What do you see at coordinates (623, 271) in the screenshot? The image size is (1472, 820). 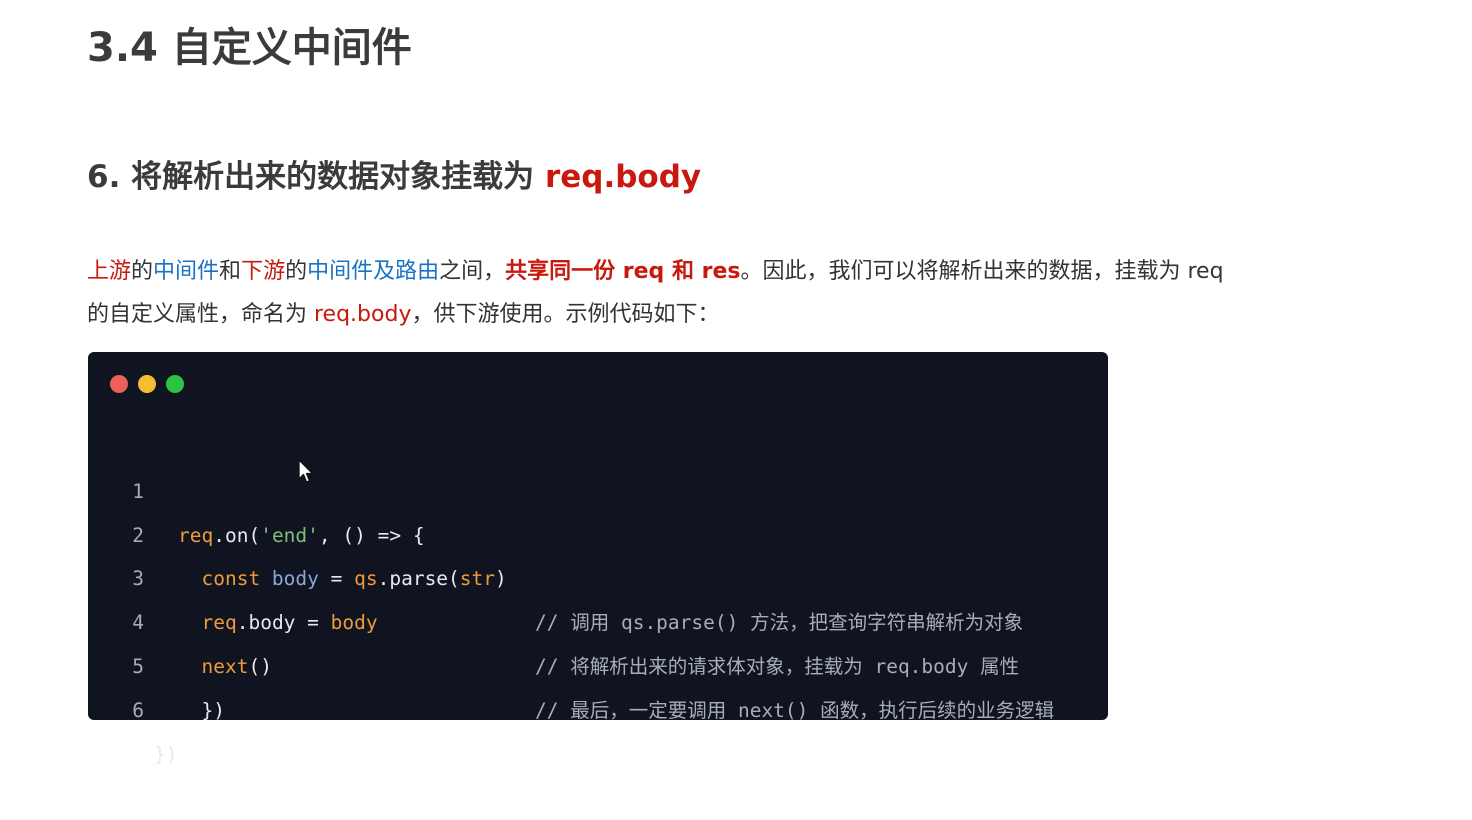 I see `term-share-req-res: 共享同一份 req 和 res` at bounding box center [623, 271].